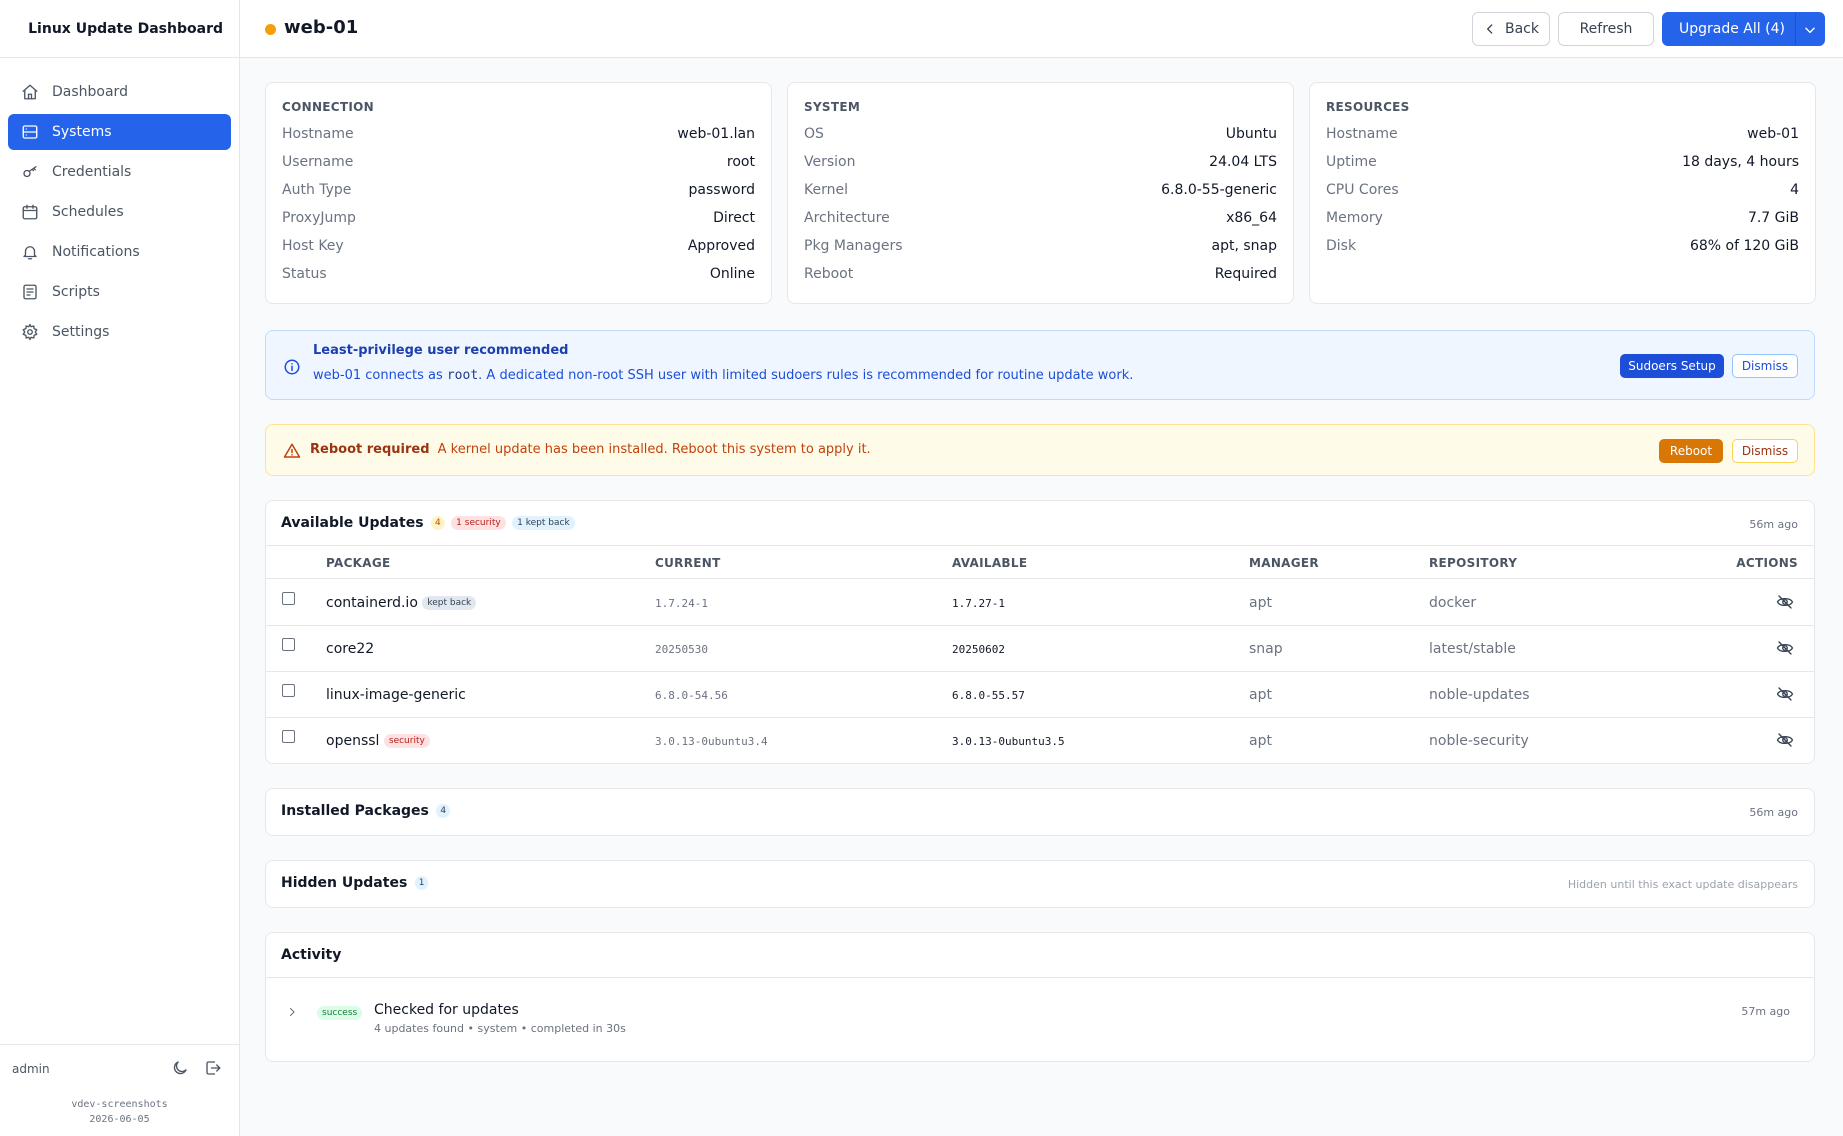 The image size is (1843, 1136). I want to click on info-value: apt, snap, so click(1244, 246).